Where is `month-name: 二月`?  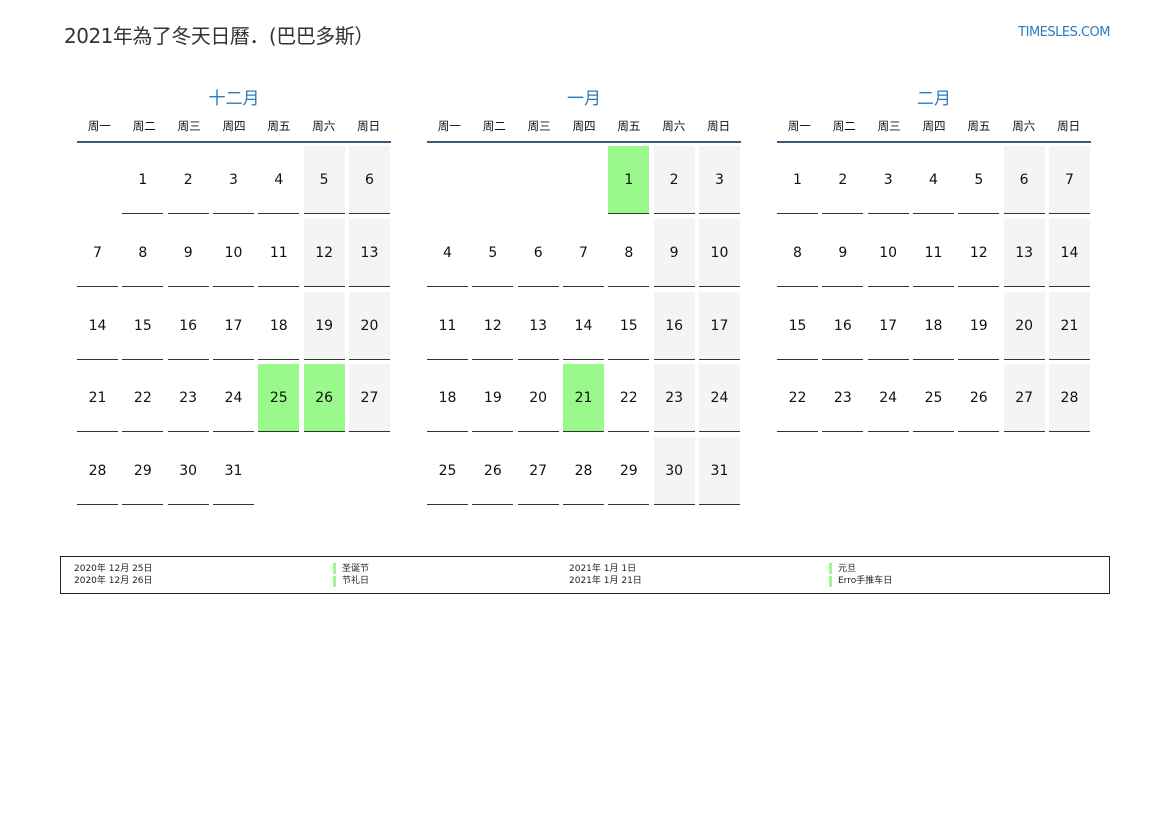 month-name: 二月 is located at coordinates (934, 99).